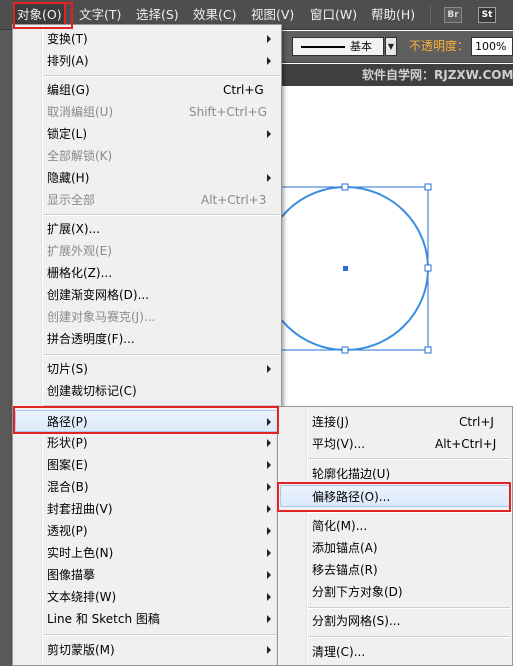  What do you see at coordinates (80, 156) in the screenshot?
I see `menu-item-unlock-all: 全部解锁(K)` at bounding box center [80, 156].